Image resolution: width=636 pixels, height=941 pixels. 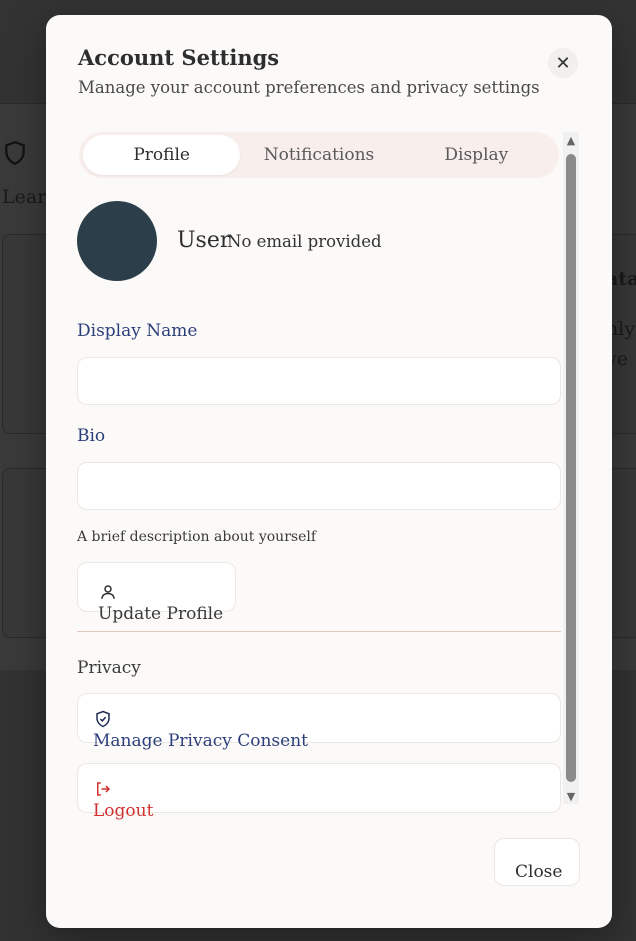 I want to click on manage-privacy-consent-button: Manage Privacy Consent, so click(x=319, y=722).